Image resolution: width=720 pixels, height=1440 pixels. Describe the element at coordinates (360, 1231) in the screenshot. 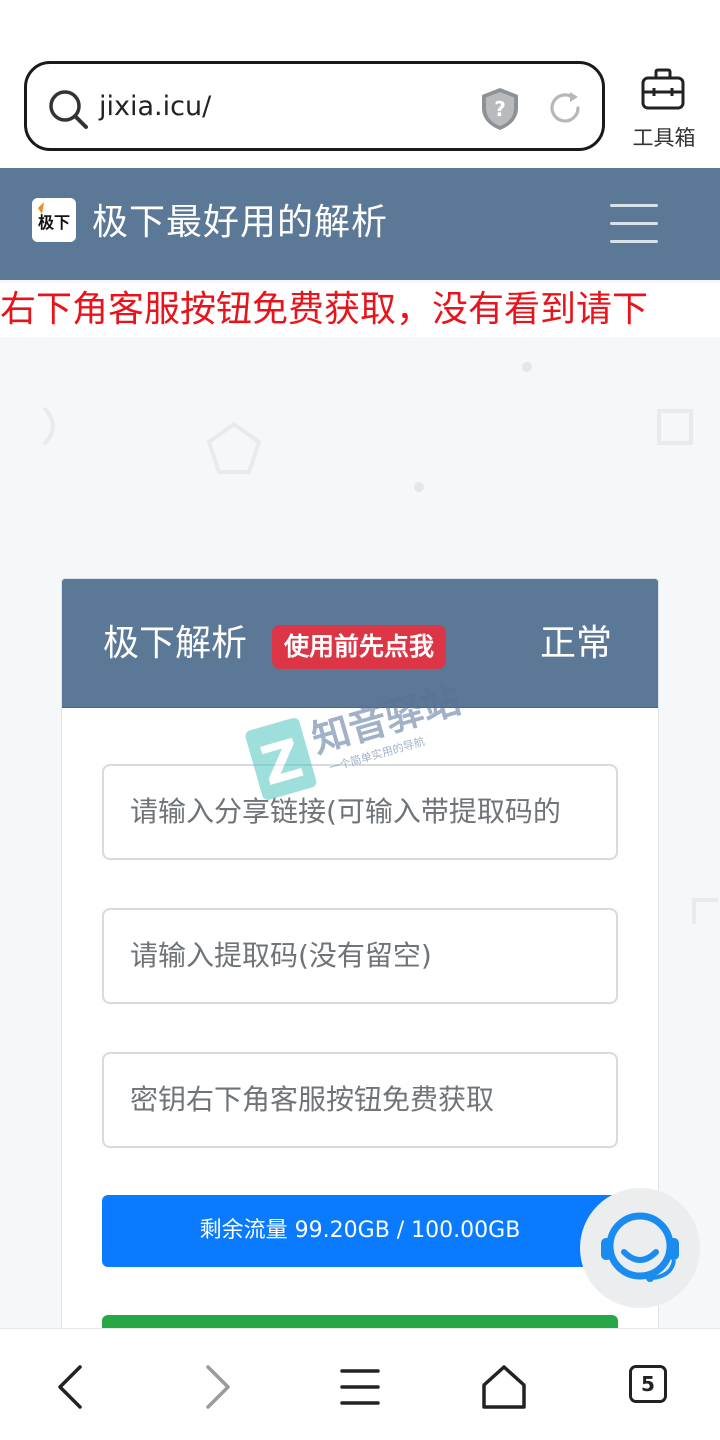

I see `traffic-progress-bar: 剩余流量 99.20GB / 100.00GB` at that location.